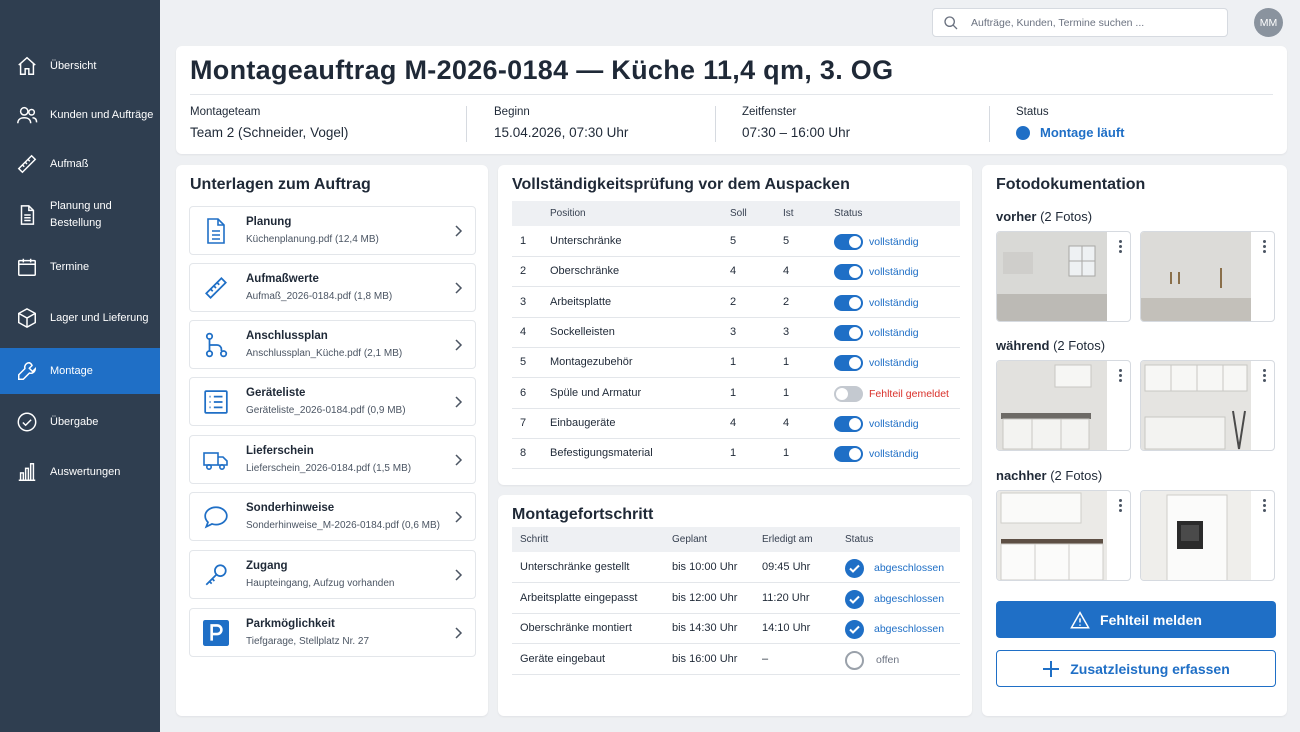 Image resolution: width=1300 pixels, height=732 pixels. I want to click on document-icon, so click(27, 215).